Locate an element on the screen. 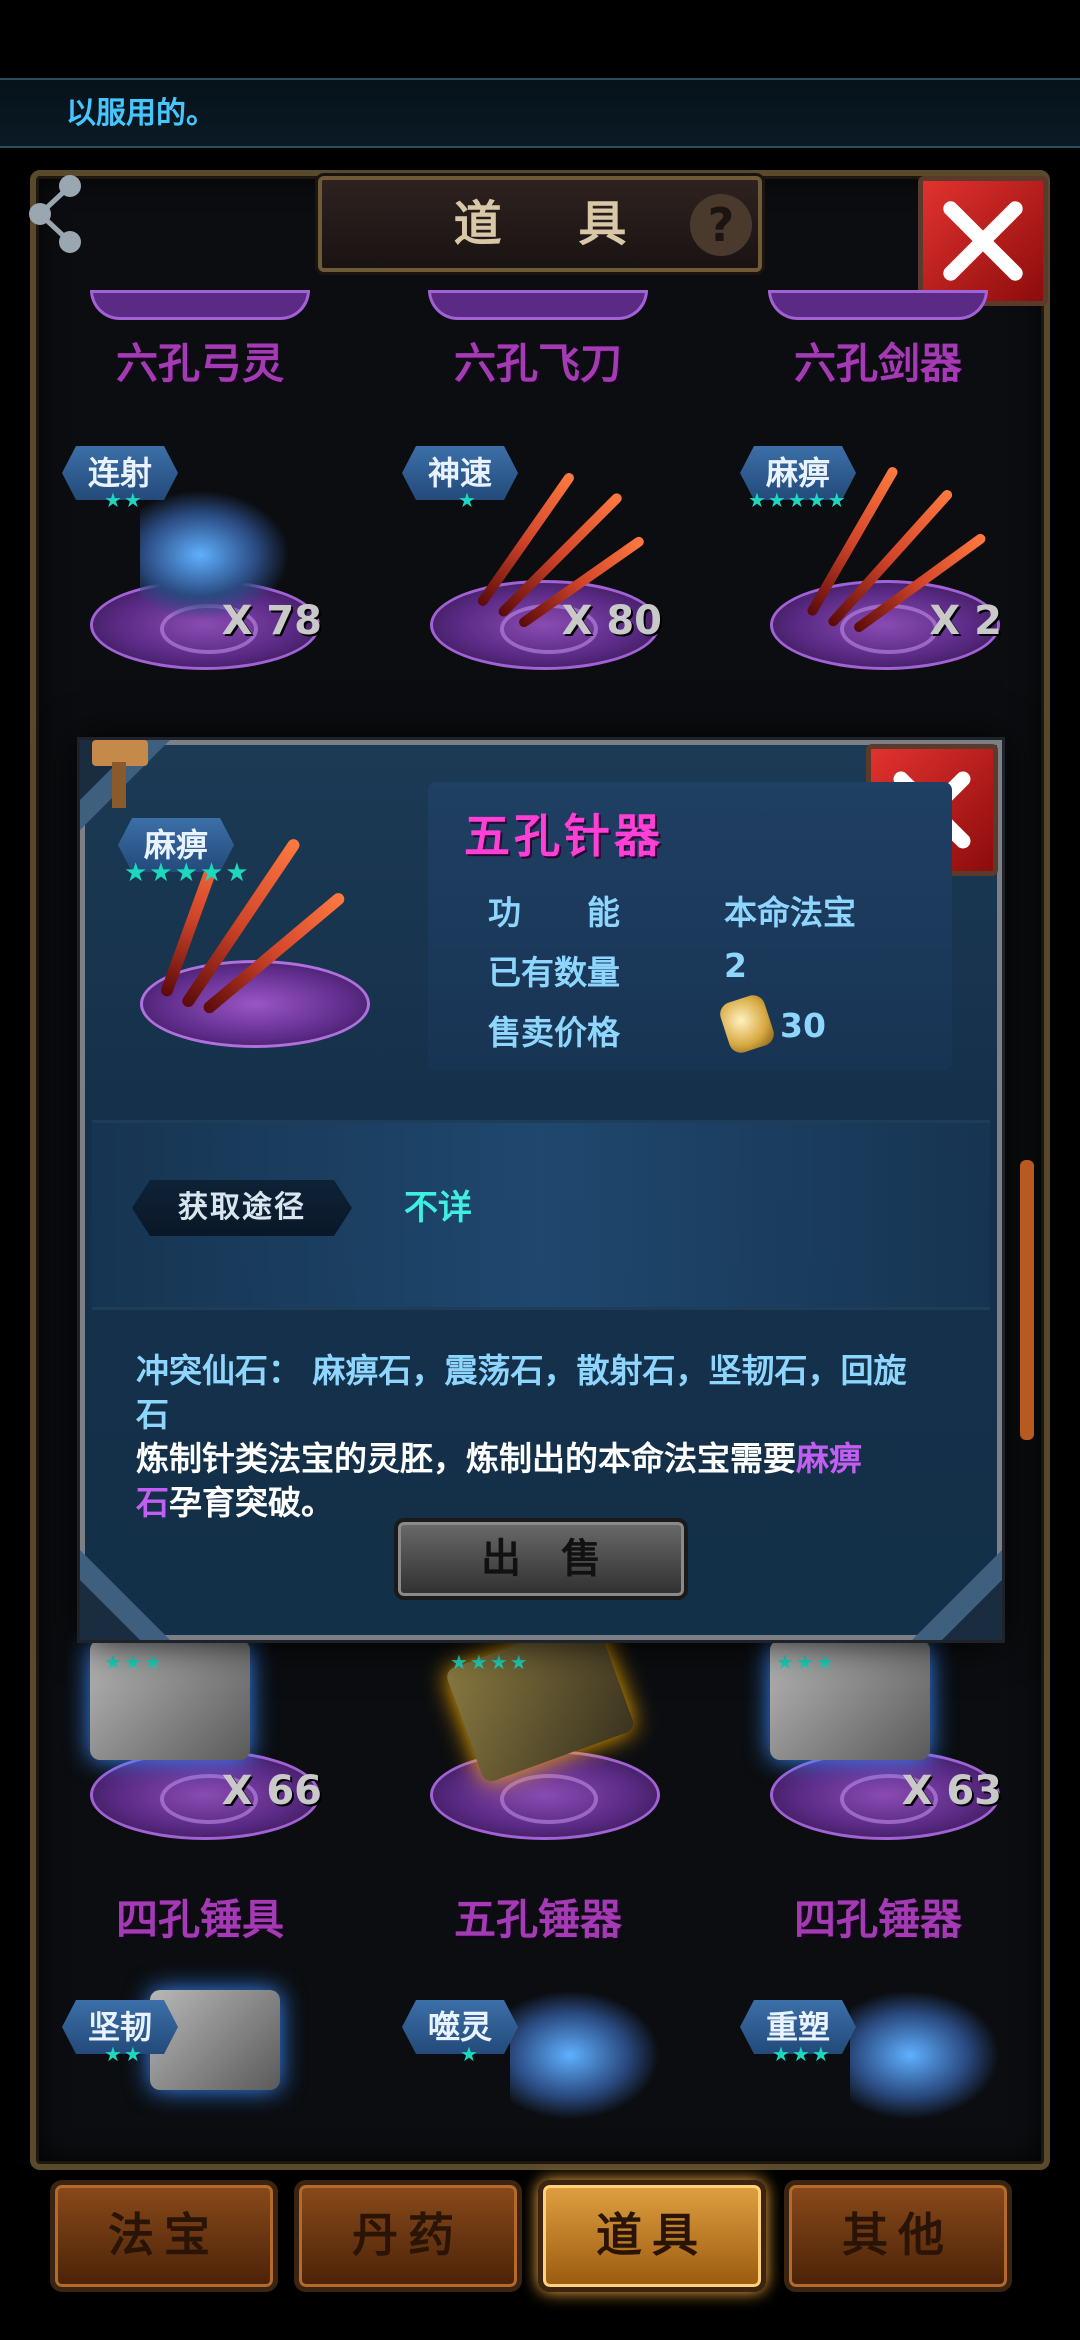 This screenshot has height=2340, width=1080. item-count: X 66 is located at coordinates (271, 1791).